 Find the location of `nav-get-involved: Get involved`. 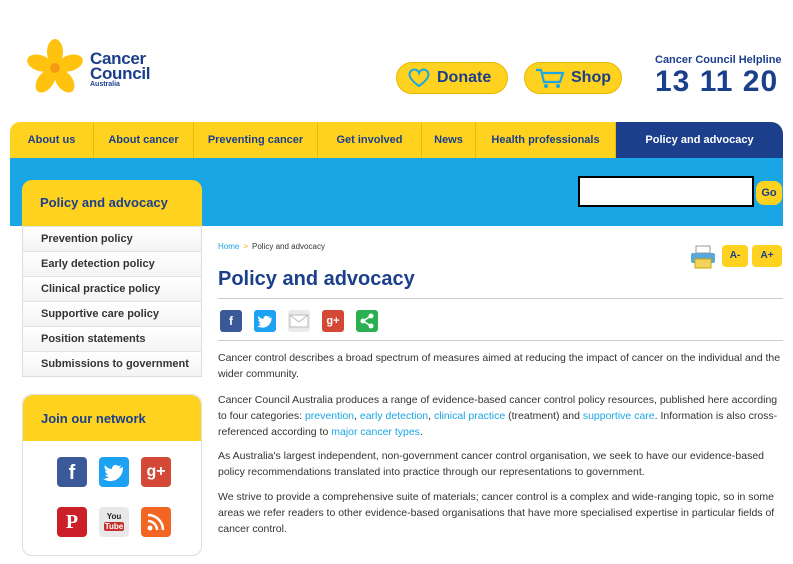

nav-get-involved: Get involved is located at coordinates (370, 140).